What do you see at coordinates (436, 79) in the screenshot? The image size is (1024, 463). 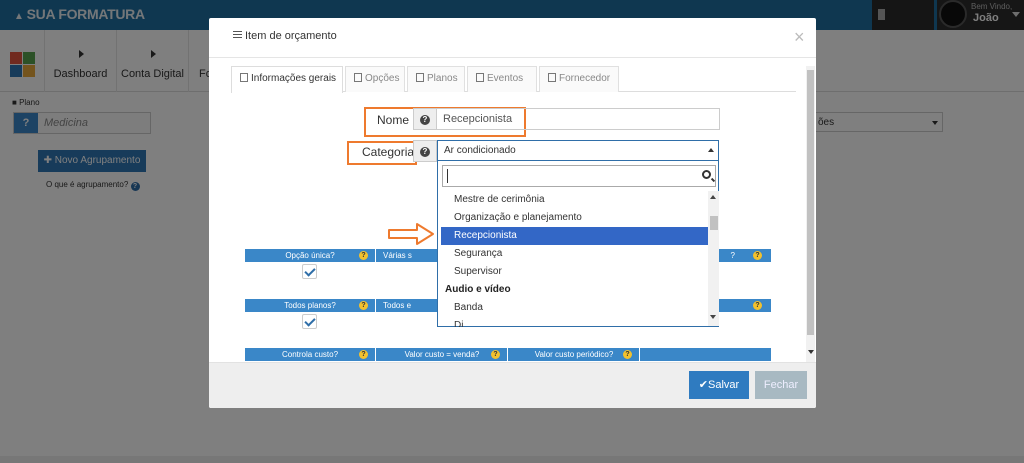 I see `tab-planos: Planos` at bounding box center [436, 79].